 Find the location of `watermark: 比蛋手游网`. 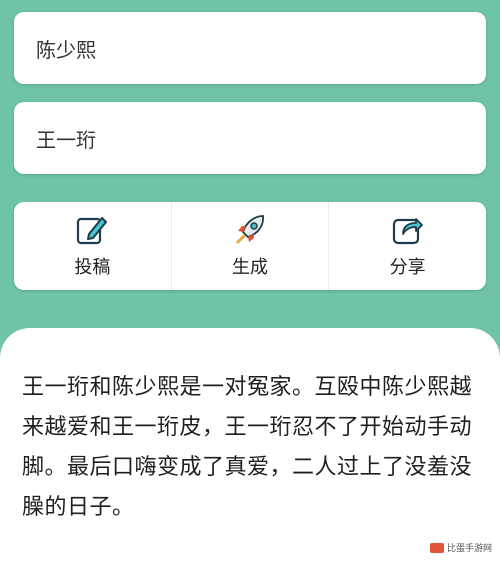

watermark: 比蛋手游网 is located at coordinates (460, 547).